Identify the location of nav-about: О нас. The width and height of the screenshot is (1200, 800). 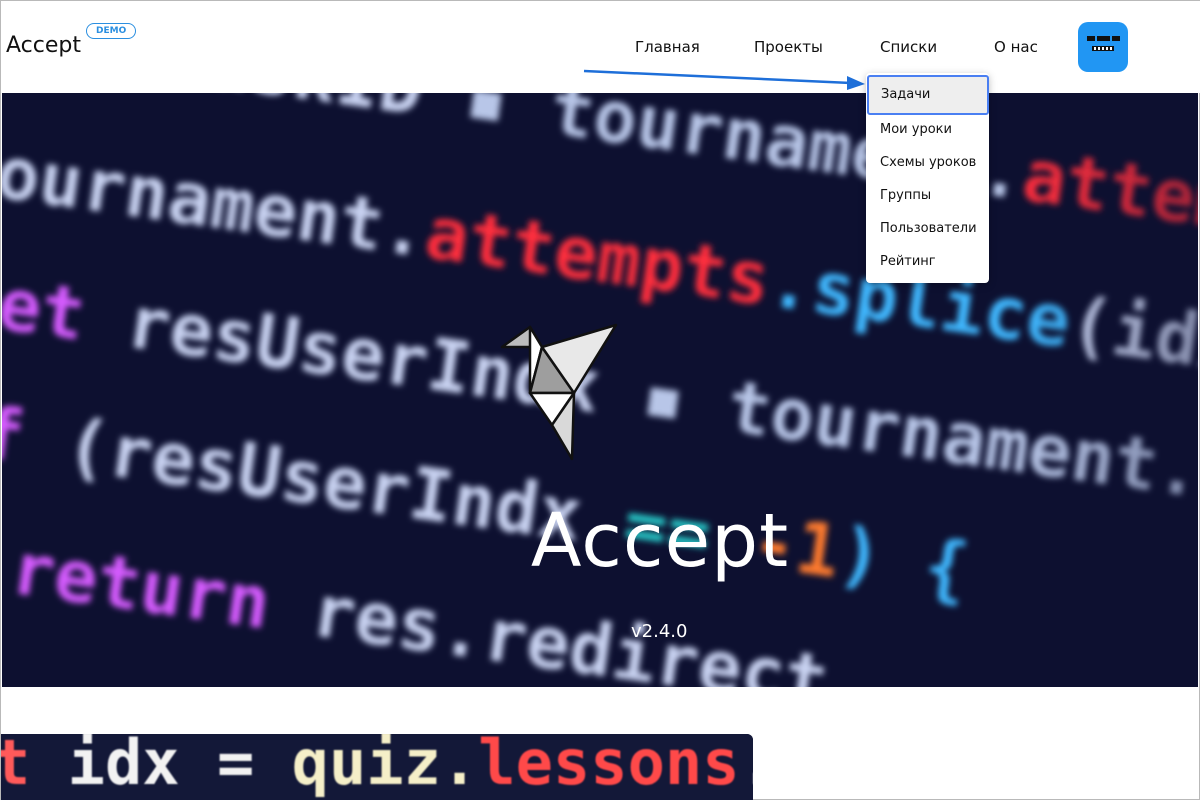
(1016, 47).